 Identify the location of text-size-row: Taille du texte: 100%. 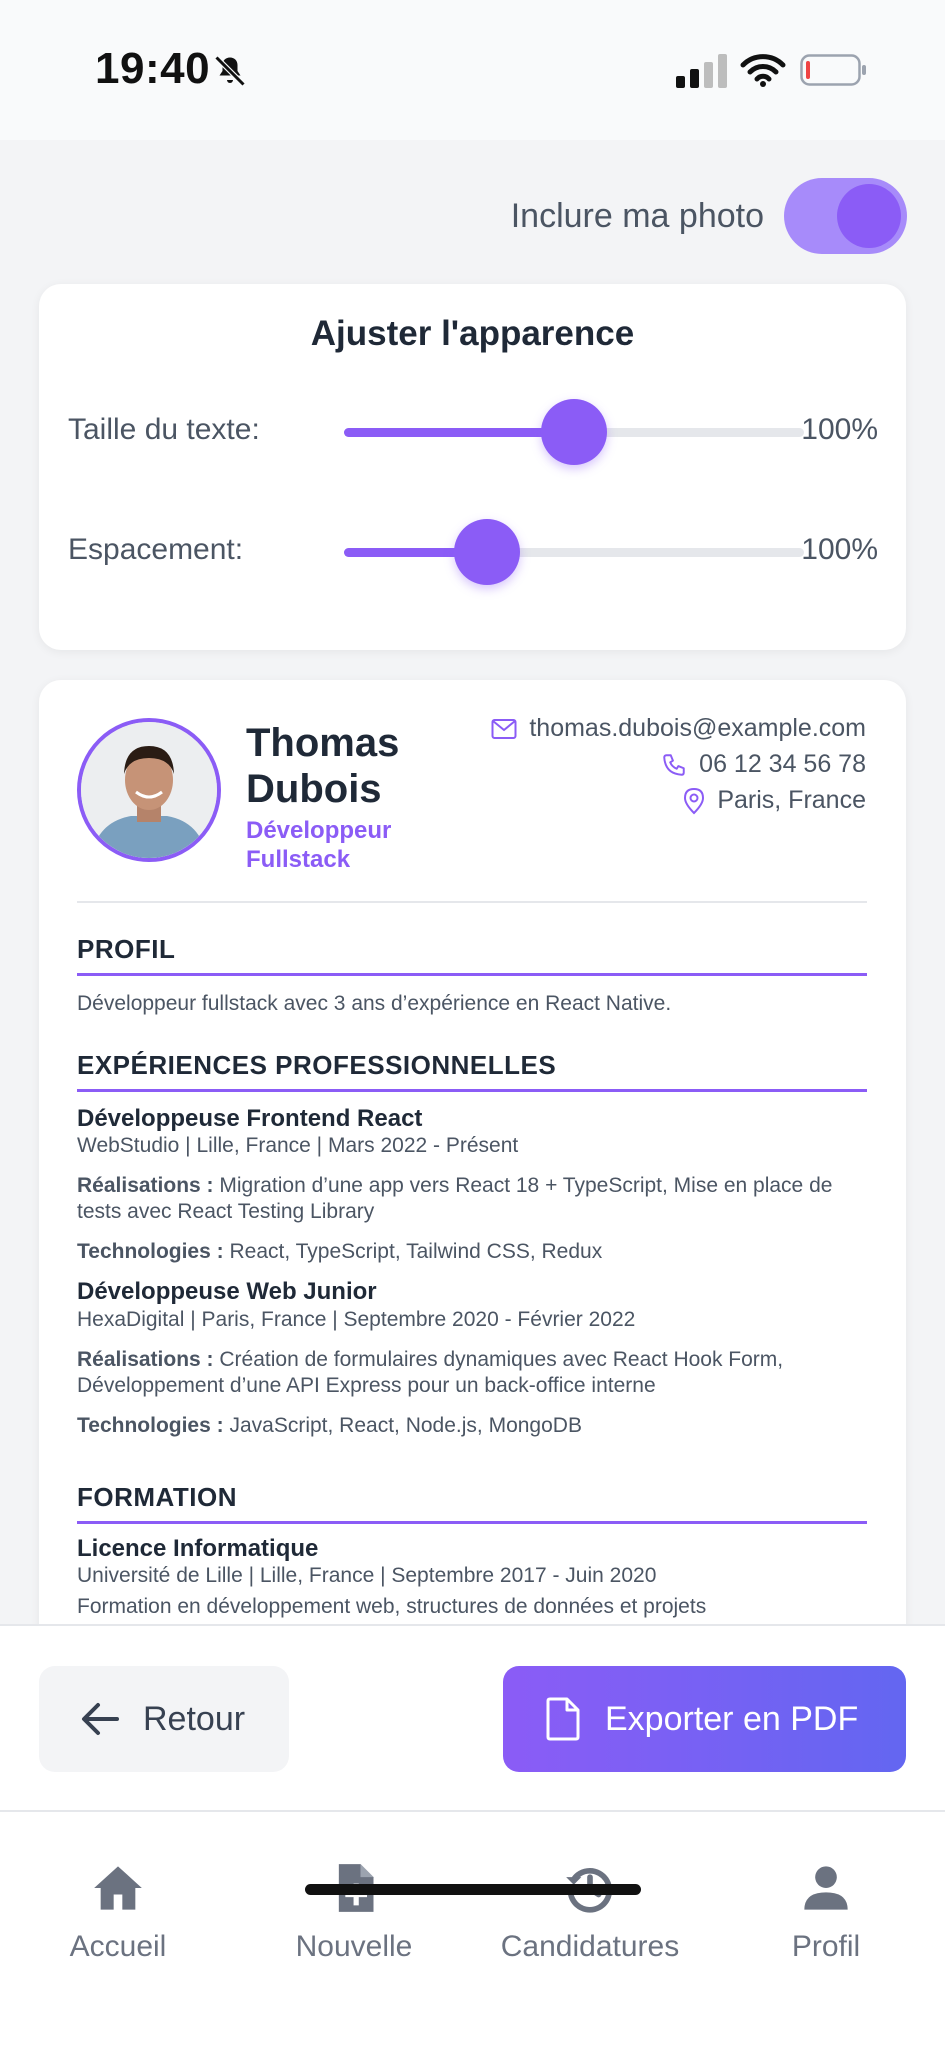
(473, 432).